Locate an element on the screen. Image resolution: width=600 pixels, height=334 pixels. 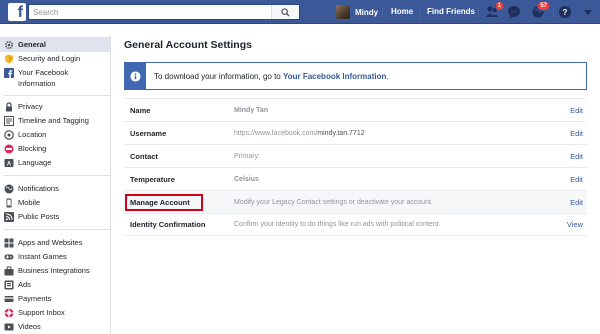
sidebar-item-location: Location is located at coordinates (55, 135).